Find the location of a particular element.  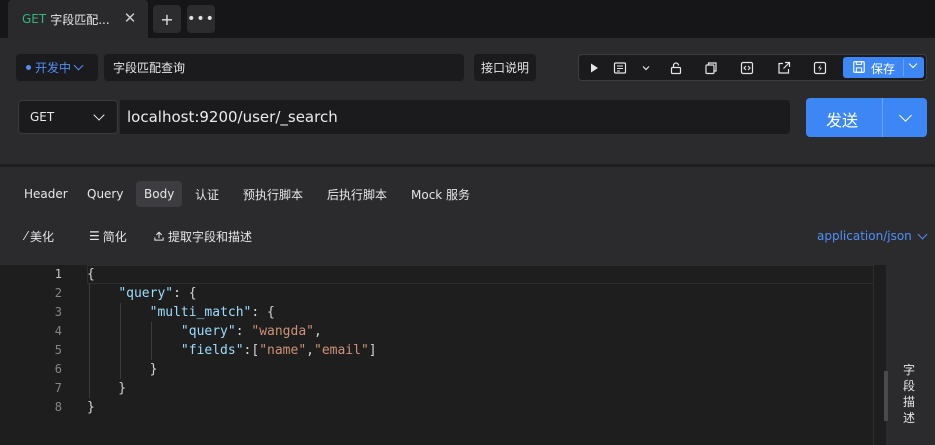

tab-auth: 认证 is located at coordinates (207, 194).